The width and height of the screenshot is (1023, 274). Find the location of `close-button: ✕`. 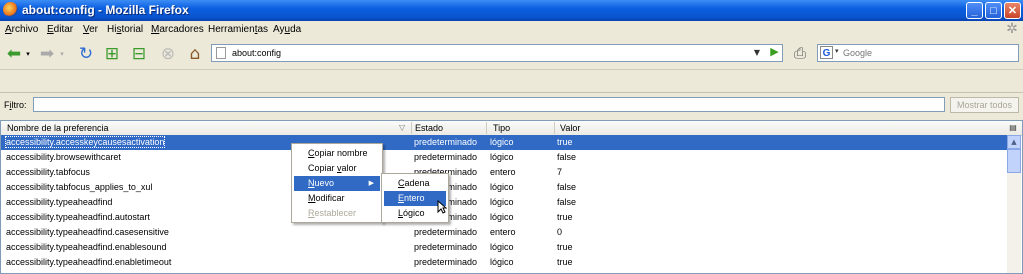

close-button: ✕ is located at coordinates (1012, 10).